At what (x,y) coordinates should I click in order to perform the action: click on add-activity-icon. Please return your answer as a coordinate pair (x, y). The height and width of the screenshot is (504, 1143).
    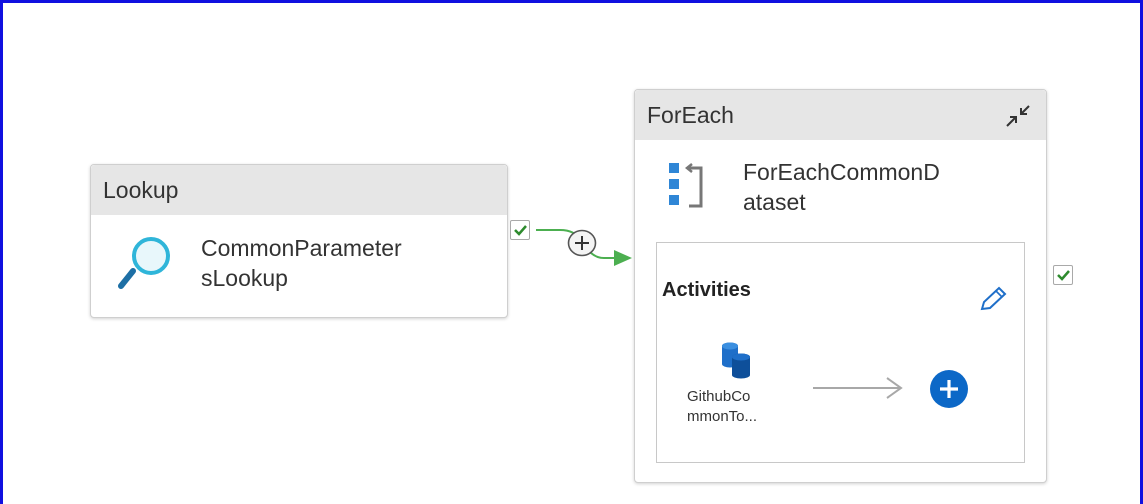
    Looking at the image, I should click on (949, 389).